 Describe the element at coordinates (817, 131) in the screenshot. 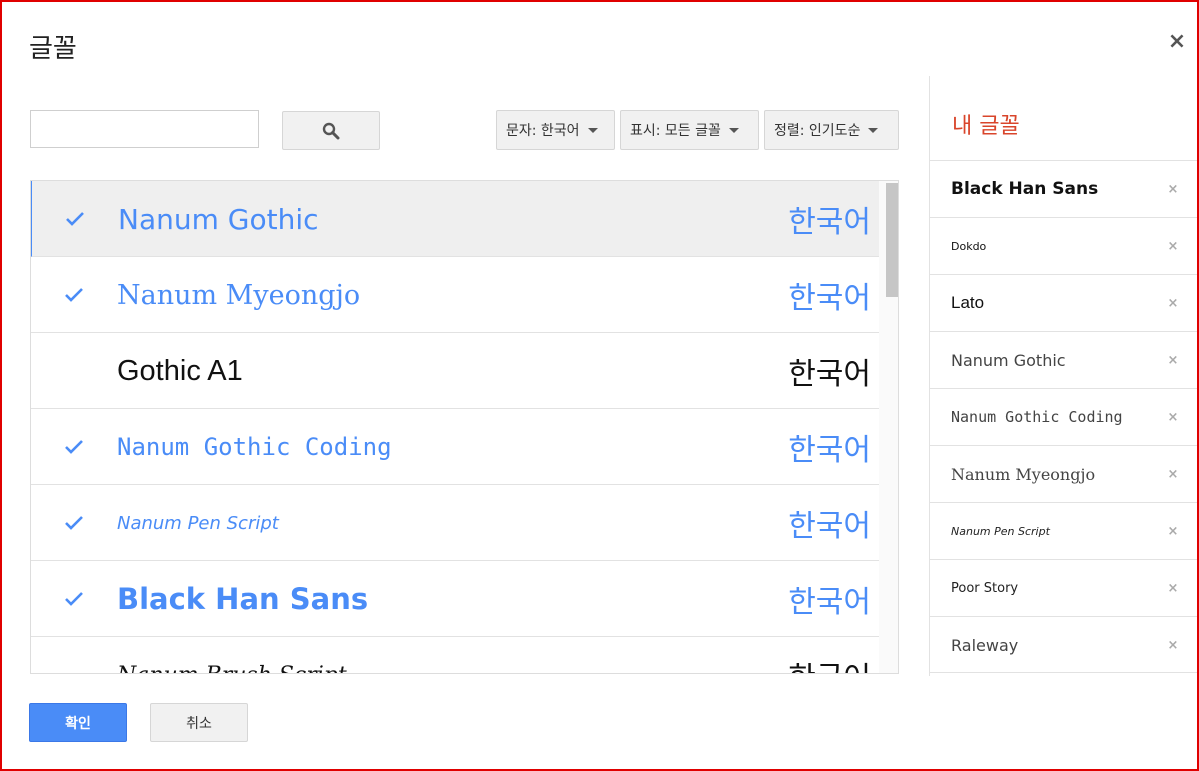

I see `sort-filter-label: 정렬: 인기도순` at that location.